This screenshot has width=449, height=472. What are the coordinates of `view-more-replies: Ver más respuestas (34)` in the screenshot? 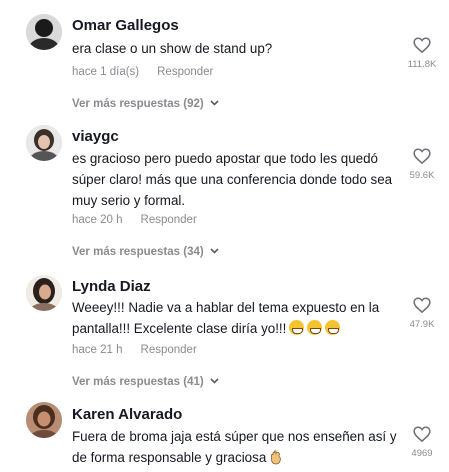 It's located at (145, 251).